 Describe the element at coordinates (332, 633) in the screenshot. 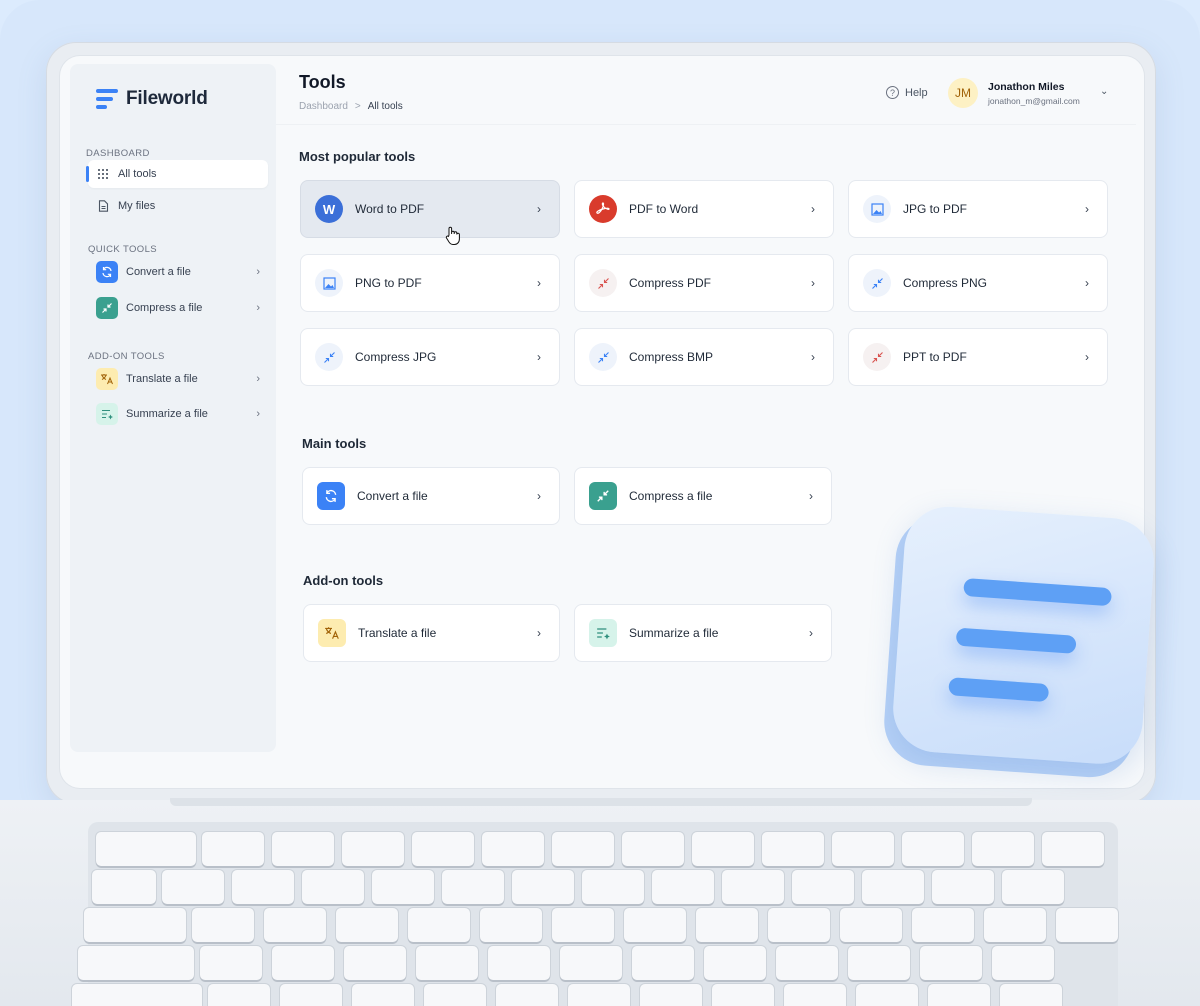

I see `translate-icon` at that location.